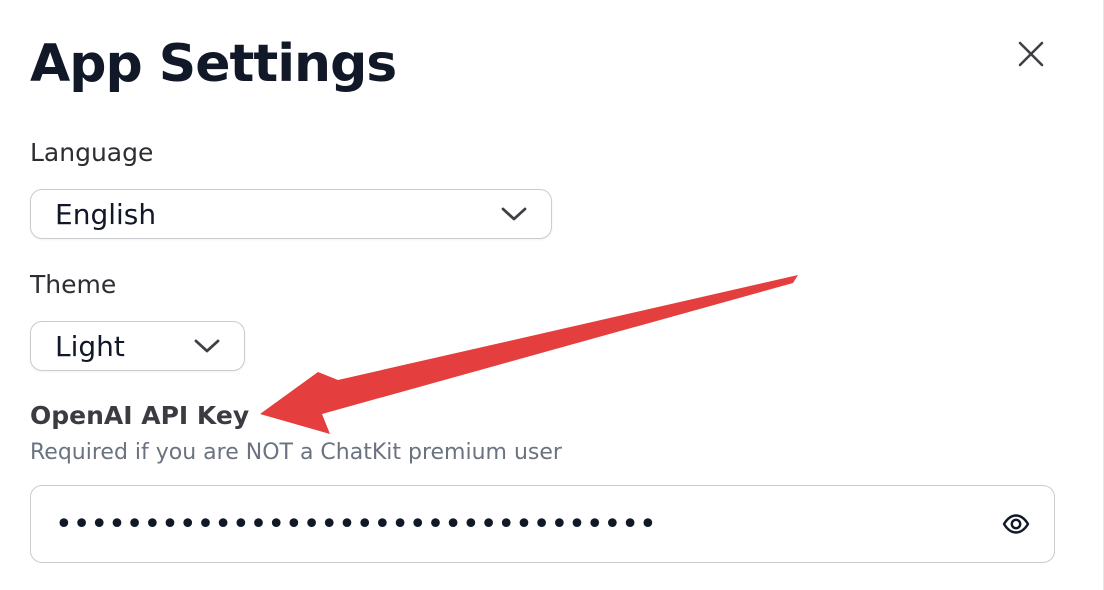 Image resolution: width=1104 pixels, height=590 pixels. Describe the element at coordinates (291, 214) in the screenshot. I see `language-select: English` at that location.